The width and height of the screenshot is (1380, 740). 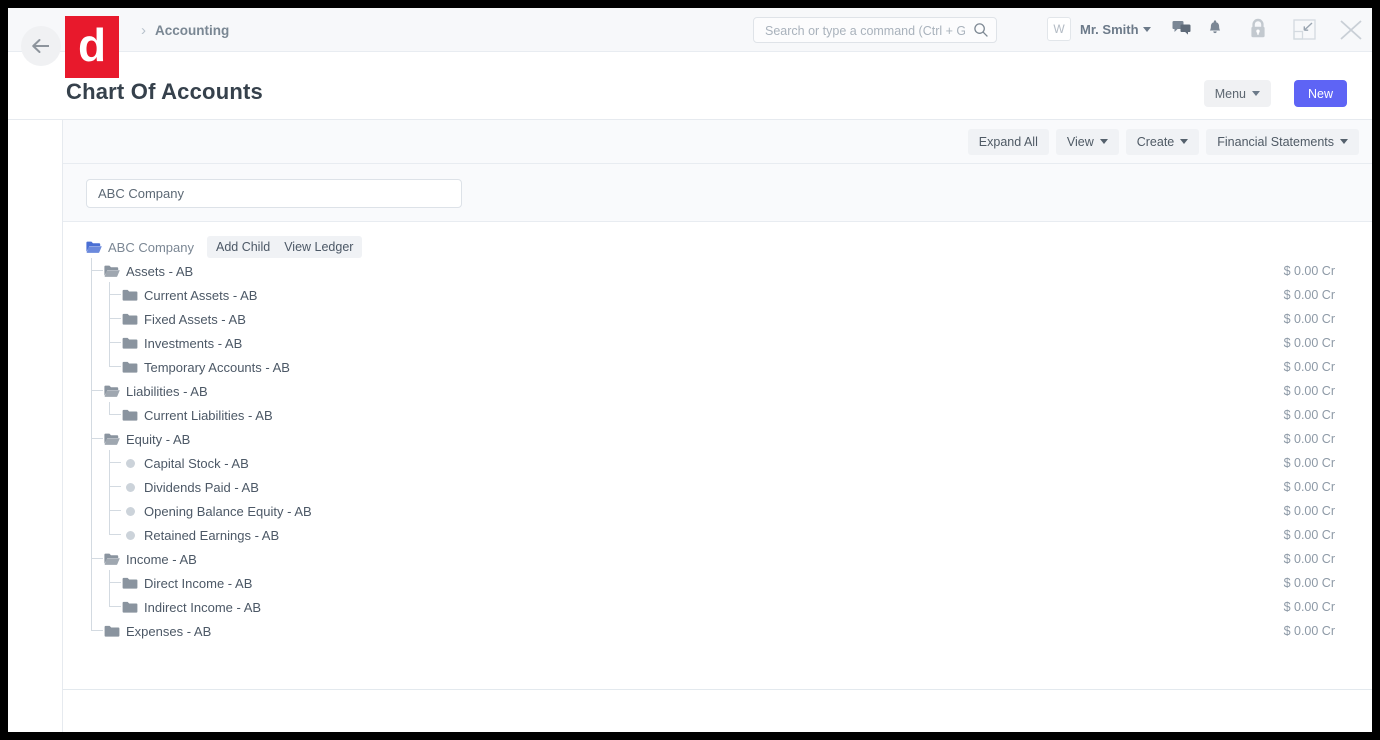 I want to click on tree-node-label: Income - AB, so click(x=161, y=559).